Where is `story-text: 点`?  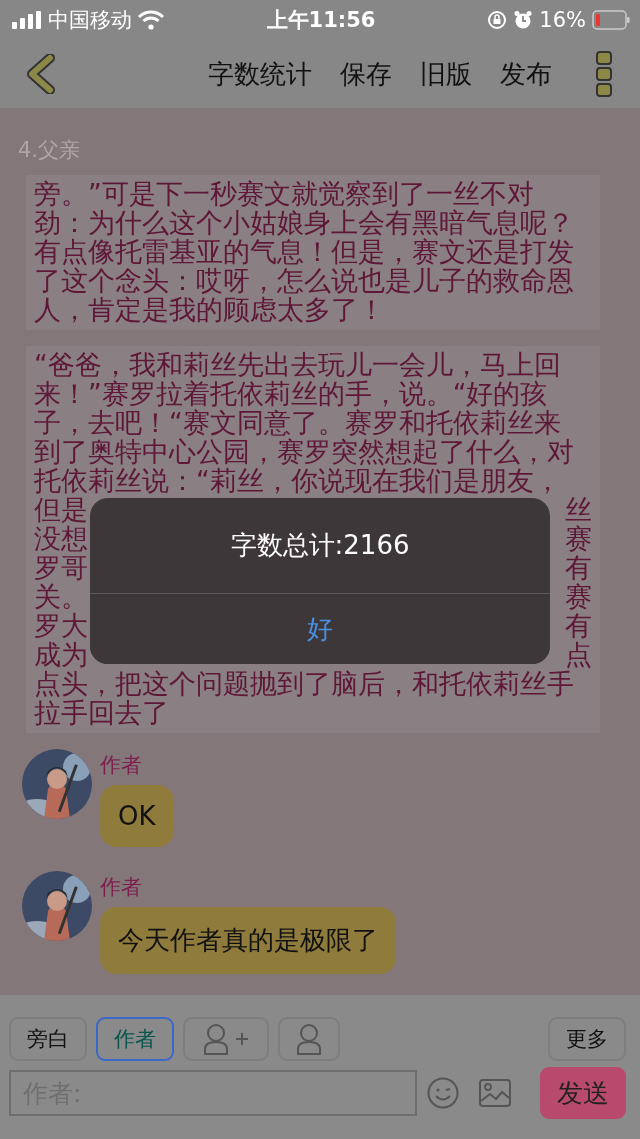
story-text: 点 is located at coordinates (578, 654).